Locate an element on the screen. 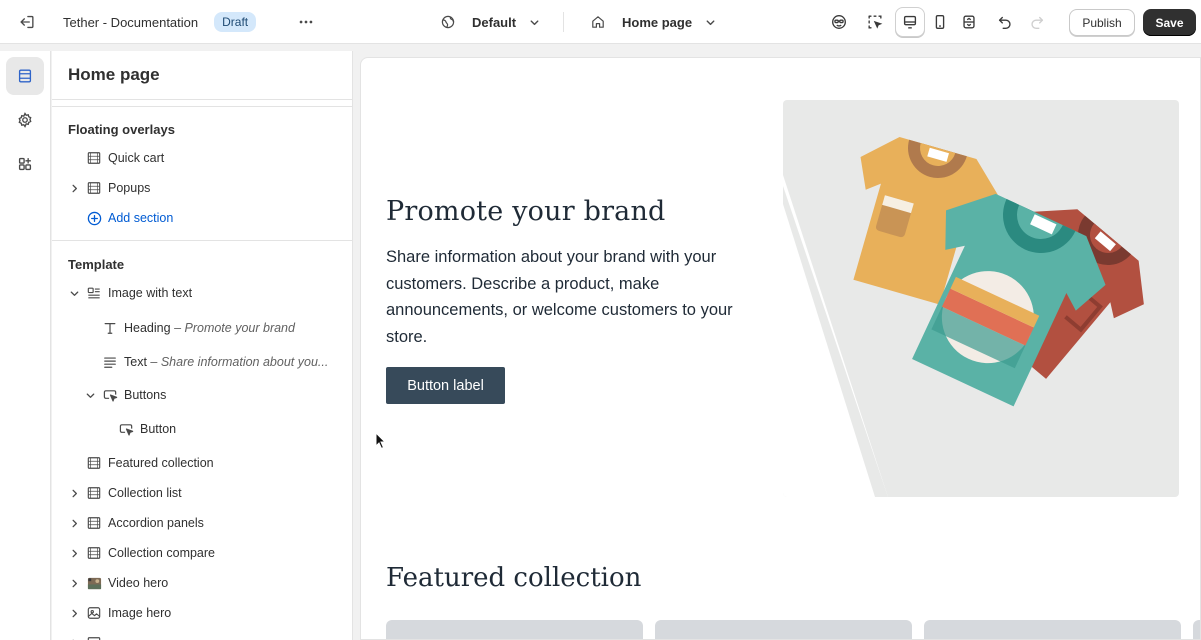 This screenshot has height=640, width=1201. image-icon is located at coordinates (94, 613).